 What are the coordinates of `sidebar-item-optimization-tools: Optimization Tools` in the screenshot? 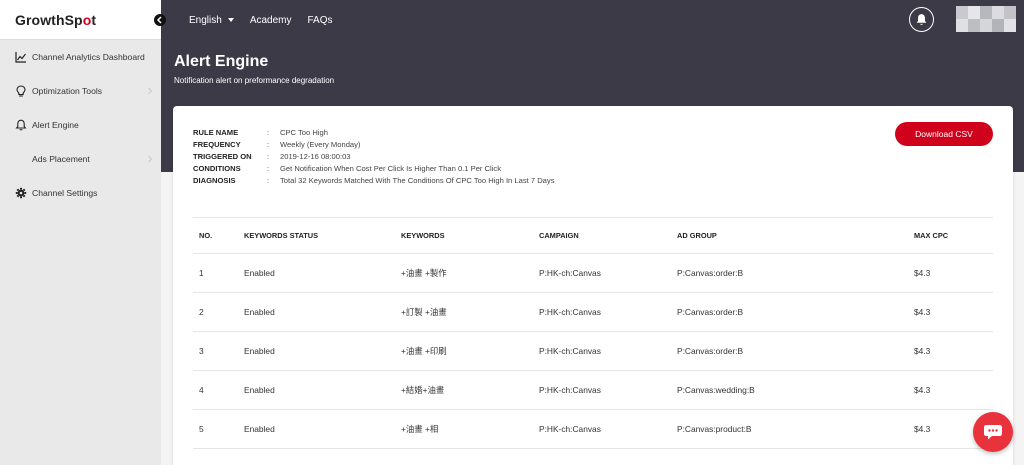 It's located at (80, 91).